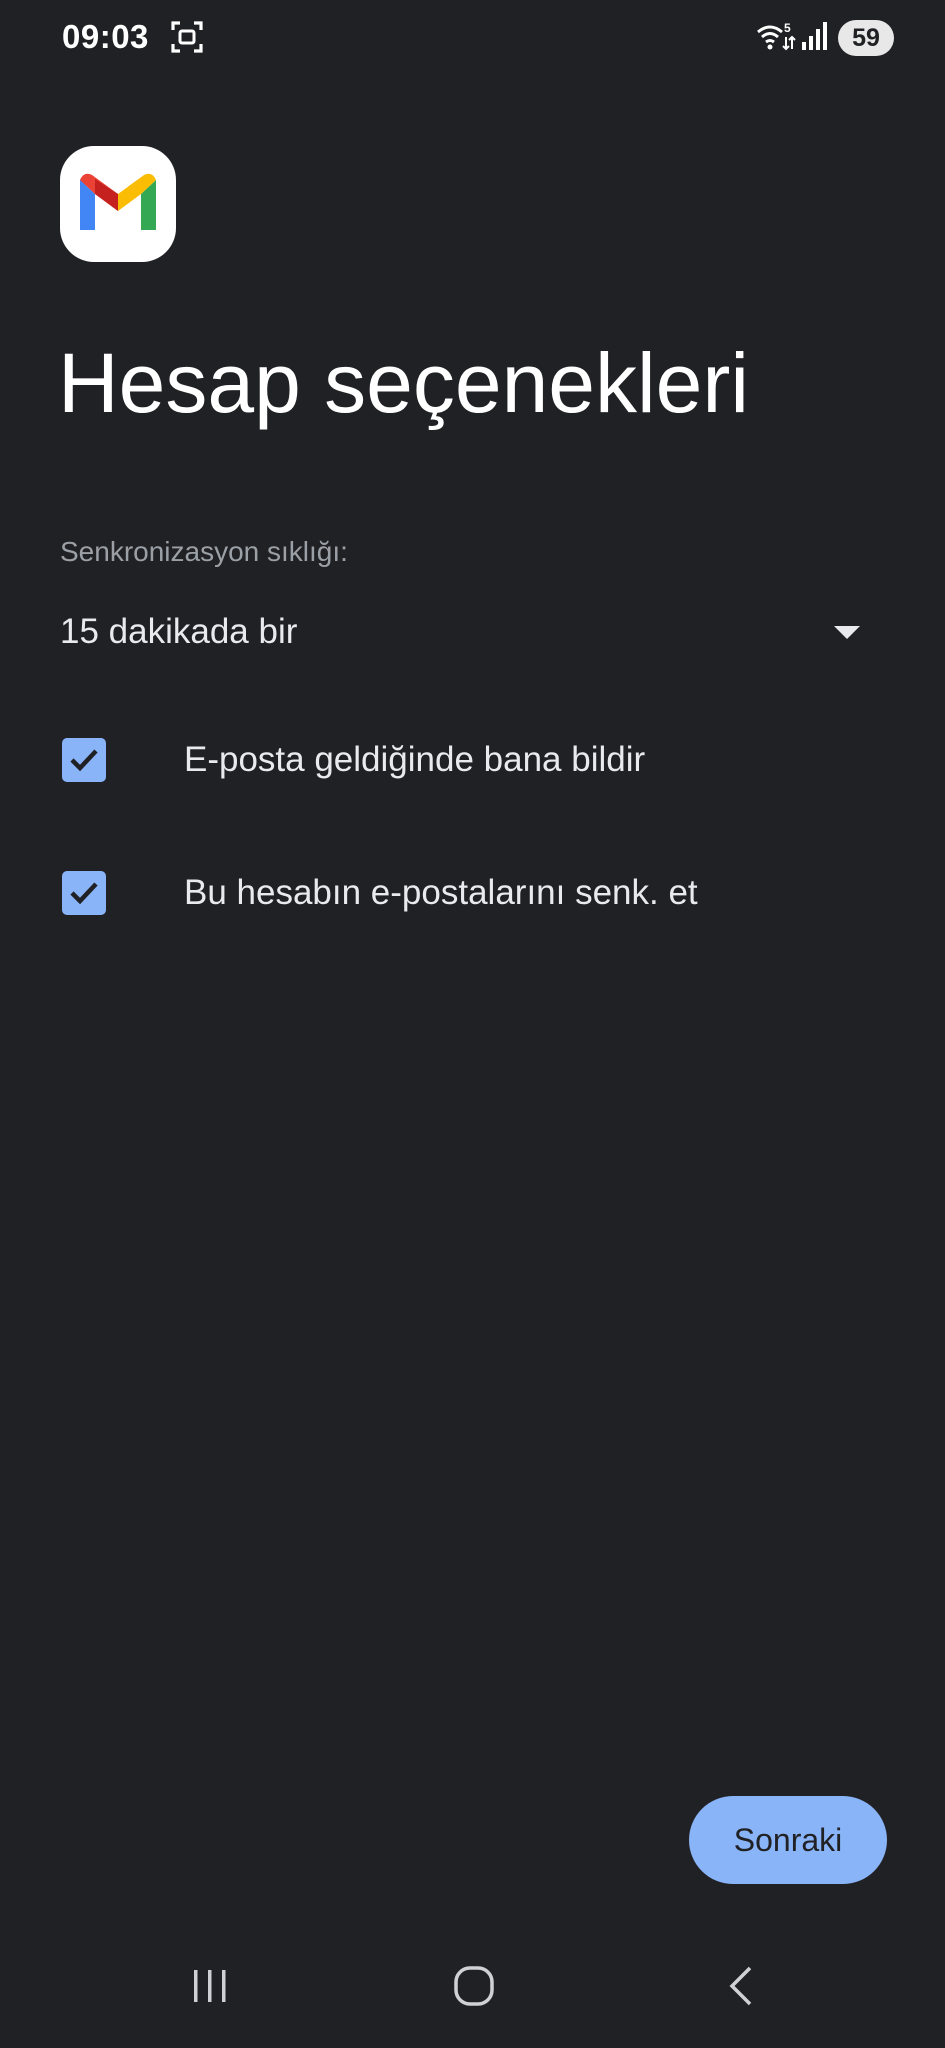 The height and width of the screenshot is (2048, 945). I want to click on recents-icon, so click(210, 1986).